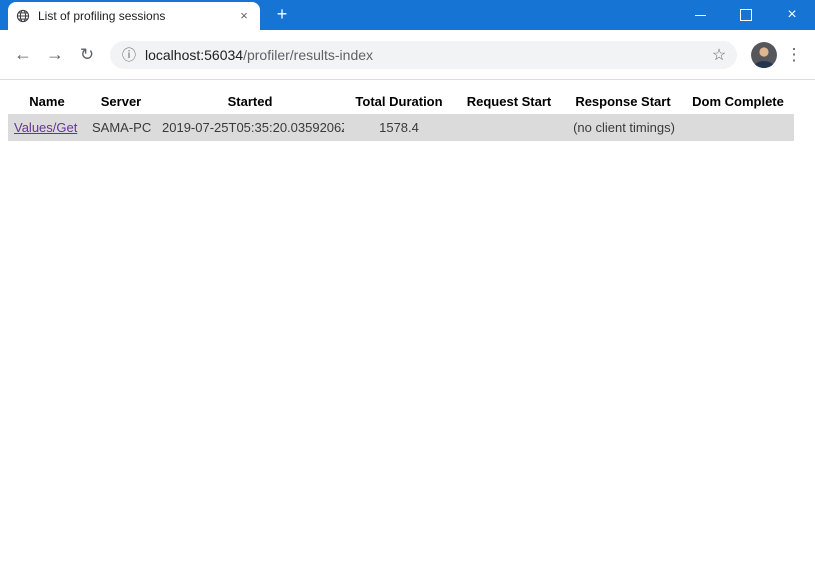 This screenshot has height=587, width=815. What do you see at coordinates (47, 101) in the screenshot?
I see `column-header-name: Name` at bounding box center [47, 101].